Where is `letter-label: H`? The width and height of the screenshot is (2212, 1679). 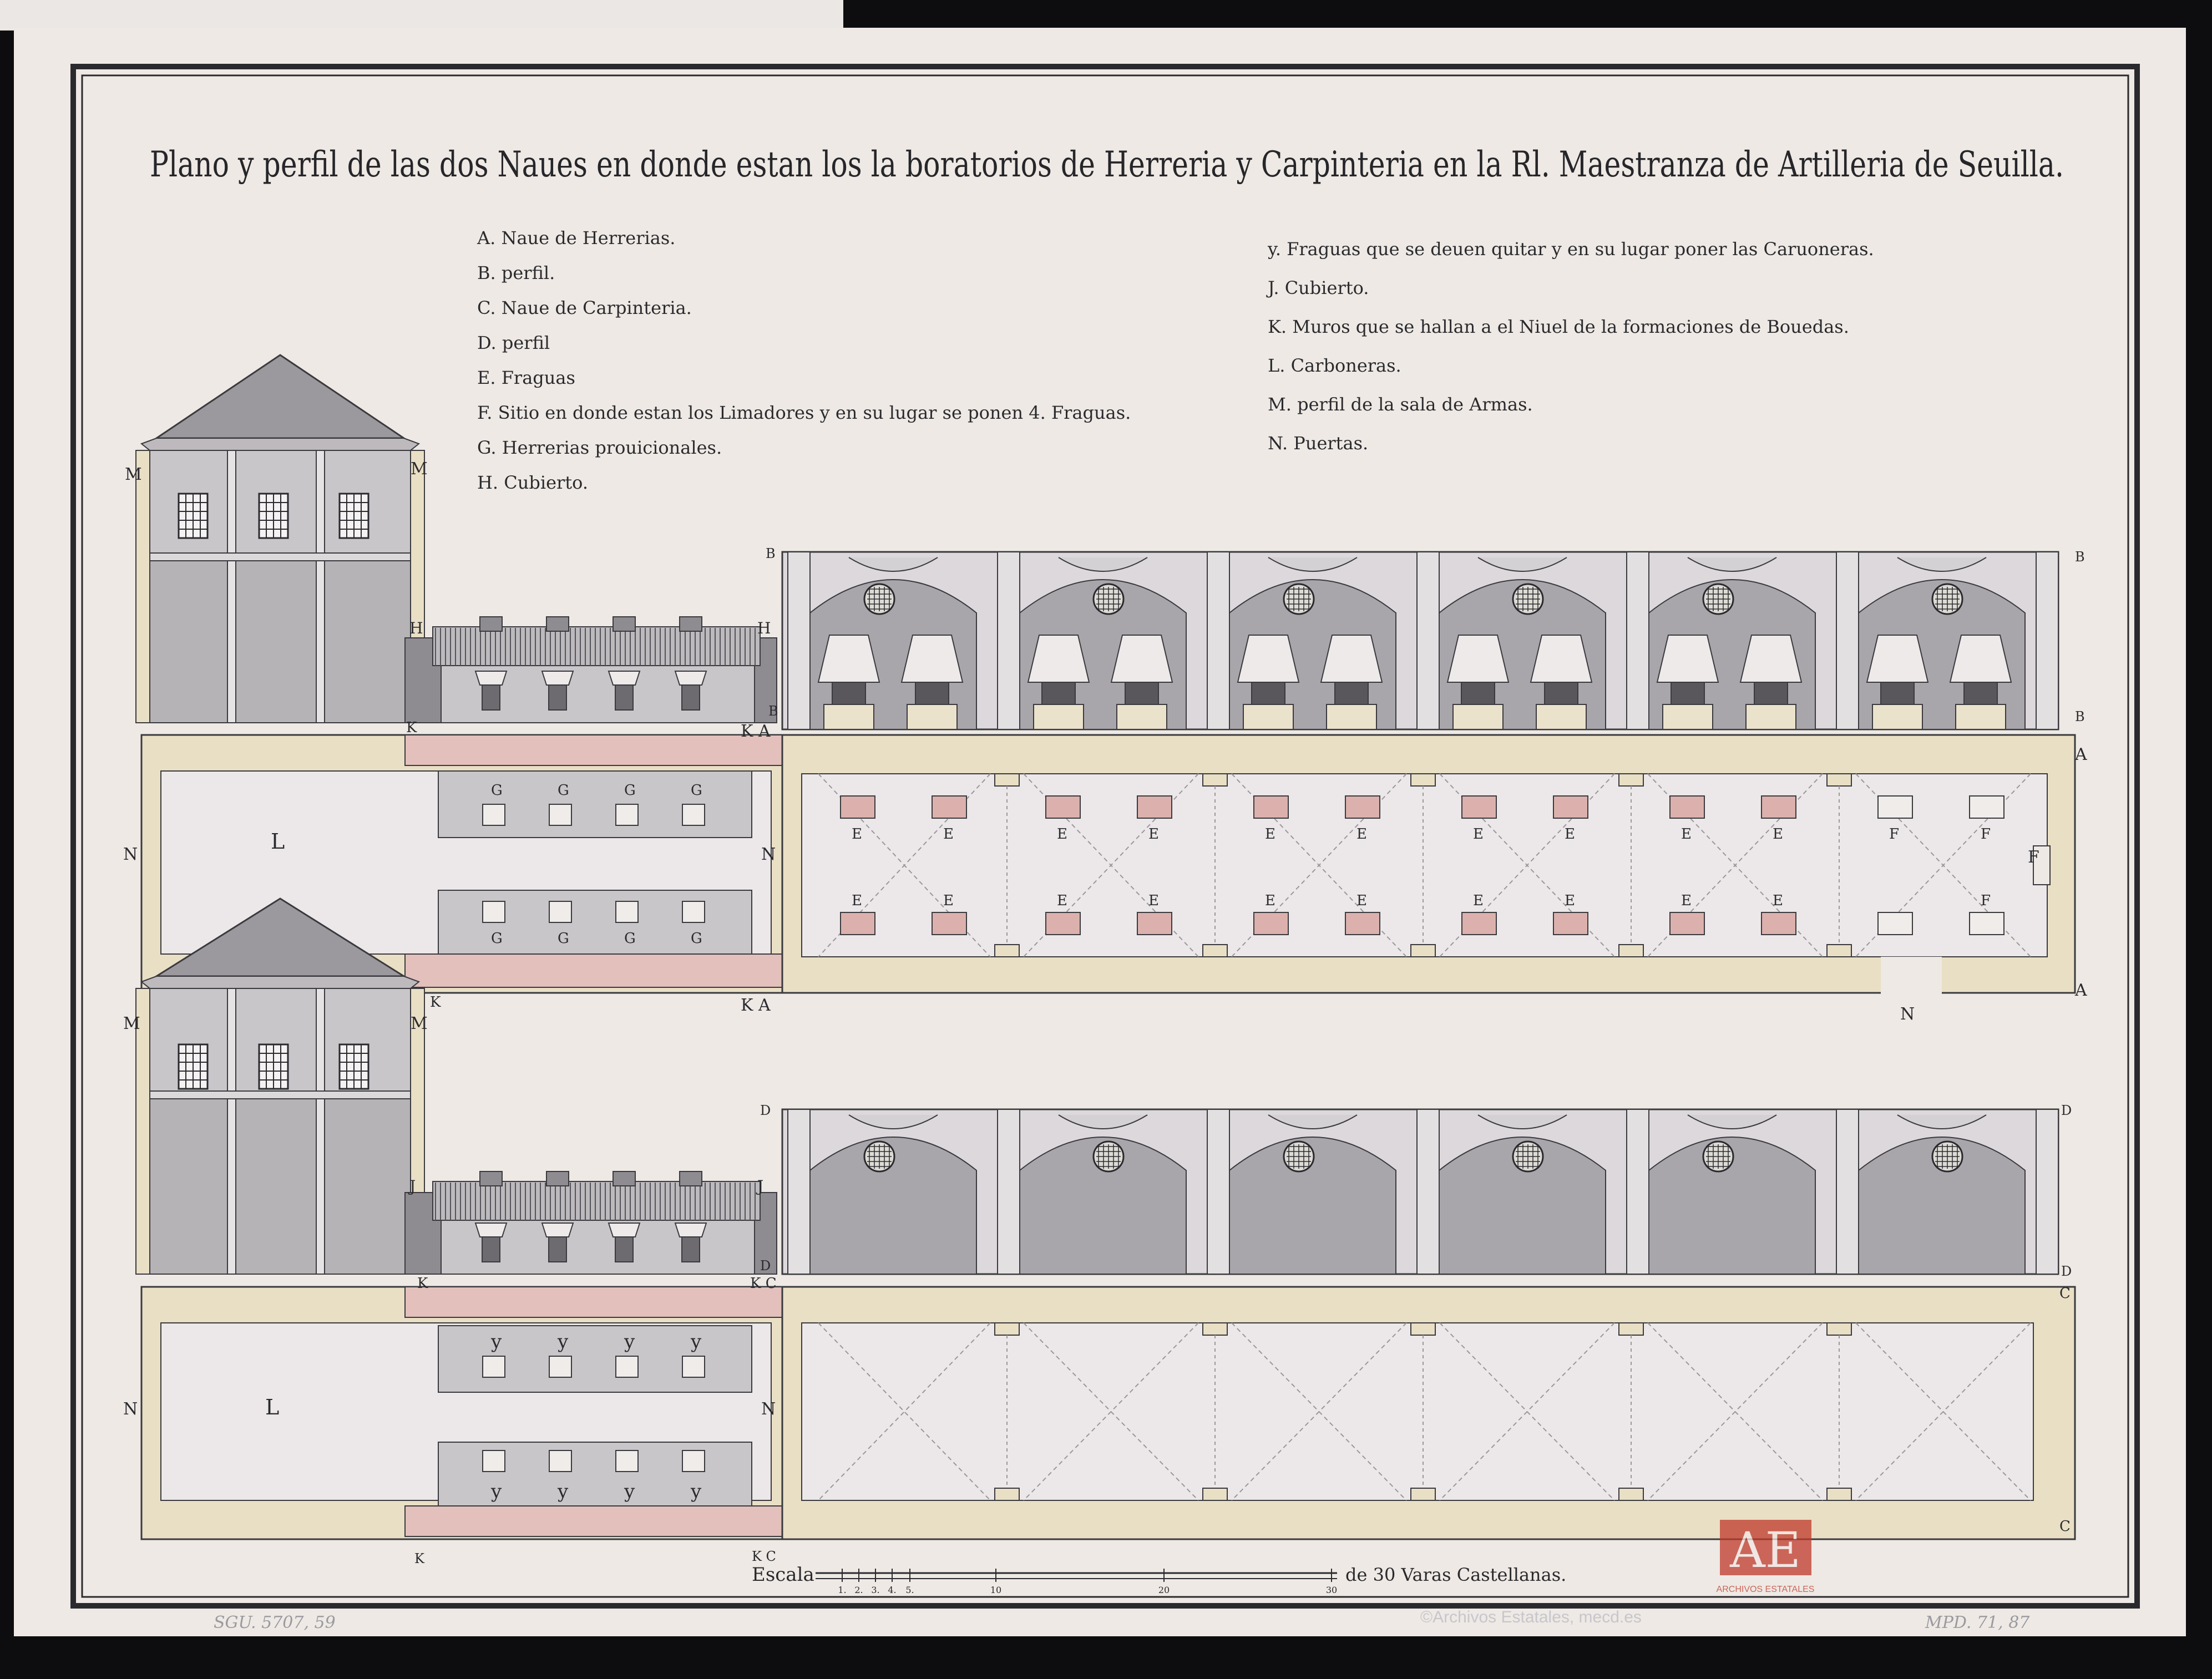
letter-label: H is located at coordinates (416, 628).